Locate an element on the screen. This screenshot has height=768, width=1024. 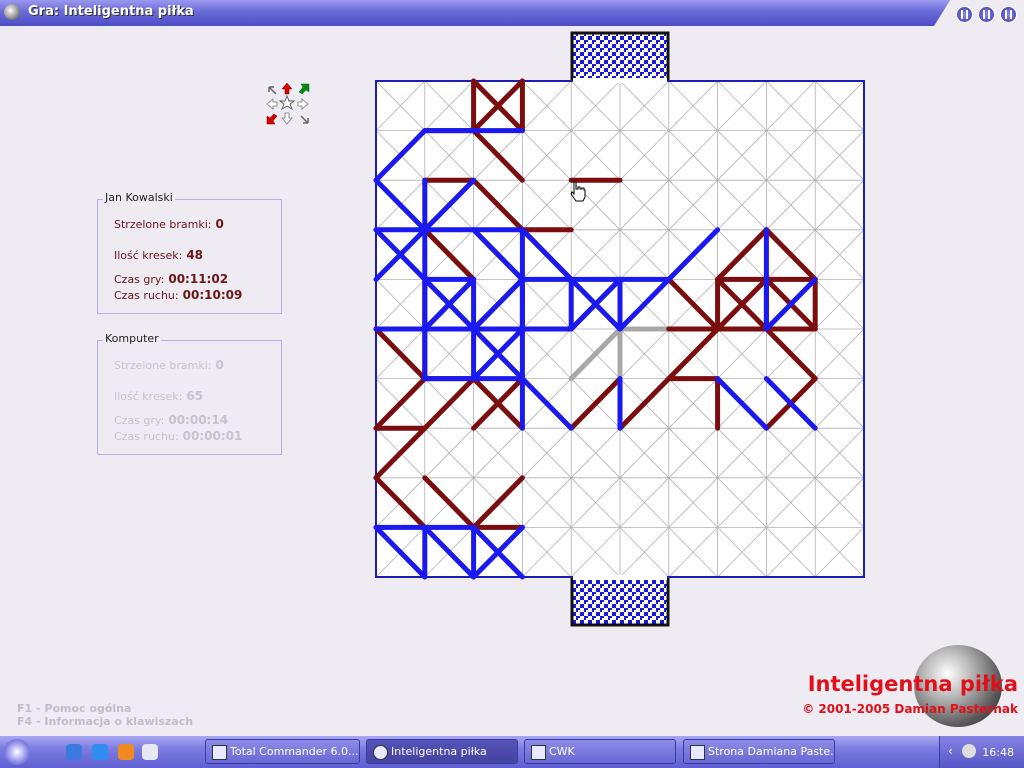
system-tray: ‹ 16:48 is located at coordinates (981, 752).